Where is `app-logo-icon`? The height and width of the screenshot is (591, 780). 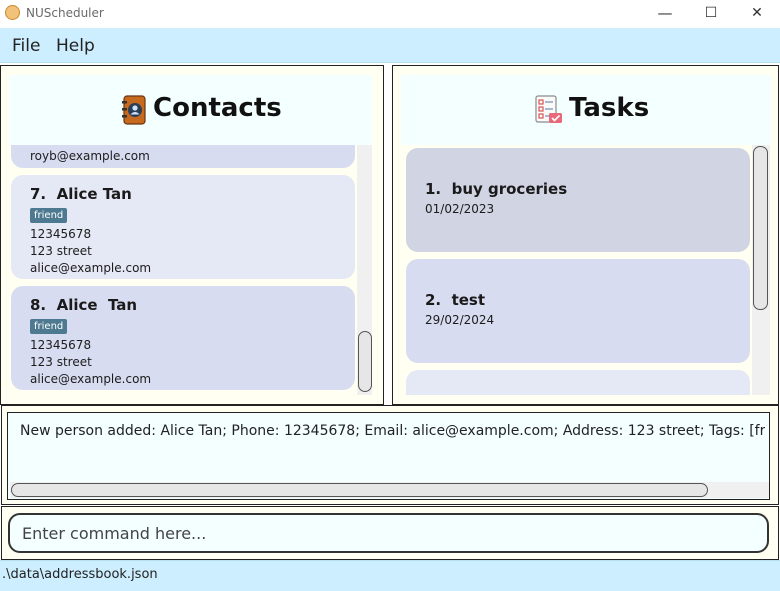 app-logo-icon is located at coordinates (12, 12).